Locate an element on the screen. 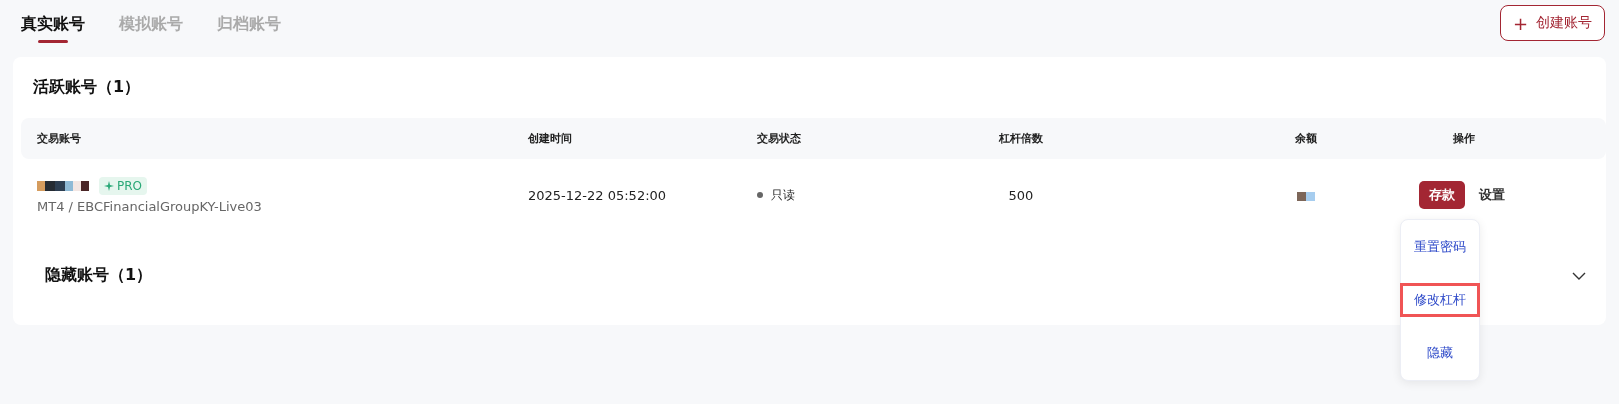 Image resolution: width=1619 pixels, height=404 pixels. tab: 真实账号 is located at coordinates (53, 24).